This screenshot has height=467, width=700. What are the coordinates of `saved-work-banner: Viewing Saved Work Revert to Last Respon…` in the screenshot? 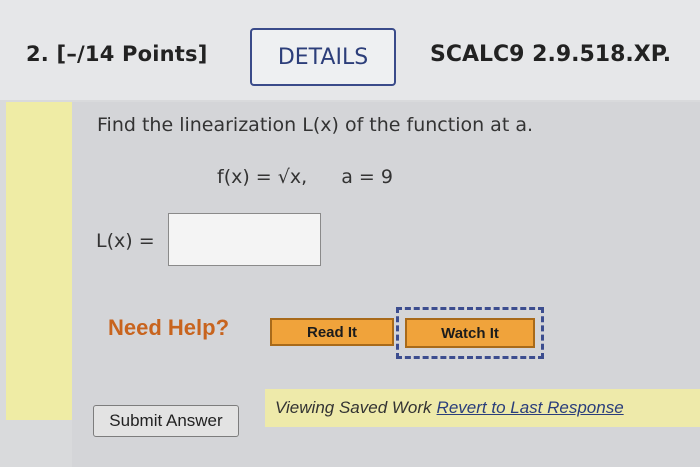 It's located at (482, 408).